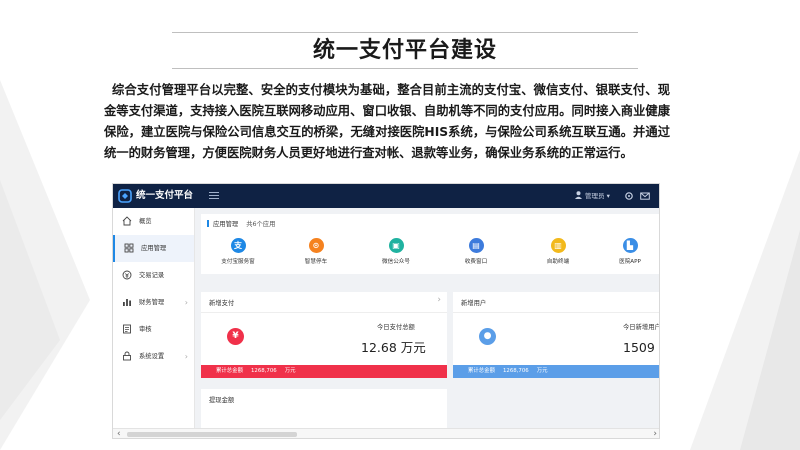 Image resolution: width=800 pixels, height=450 pixels. I want to click on app-item-parking: ⊙ 智慧停车, so click(316, 251).